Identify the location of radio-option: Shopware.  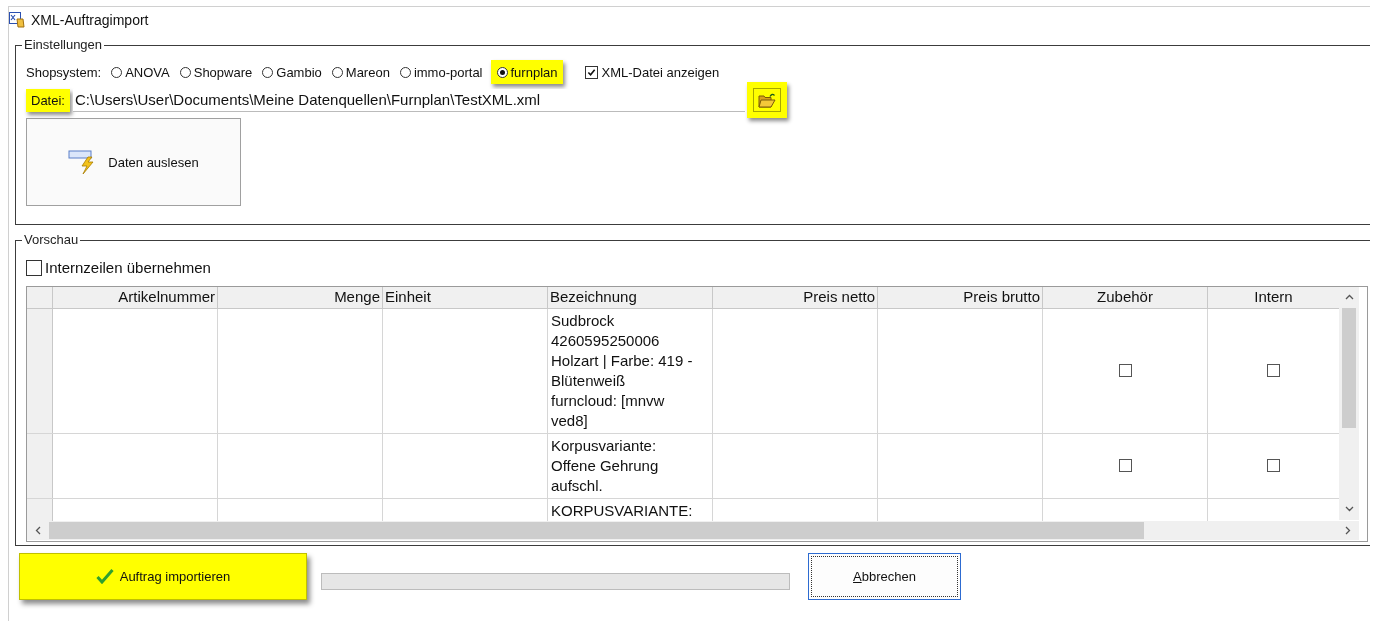
(216, 72).